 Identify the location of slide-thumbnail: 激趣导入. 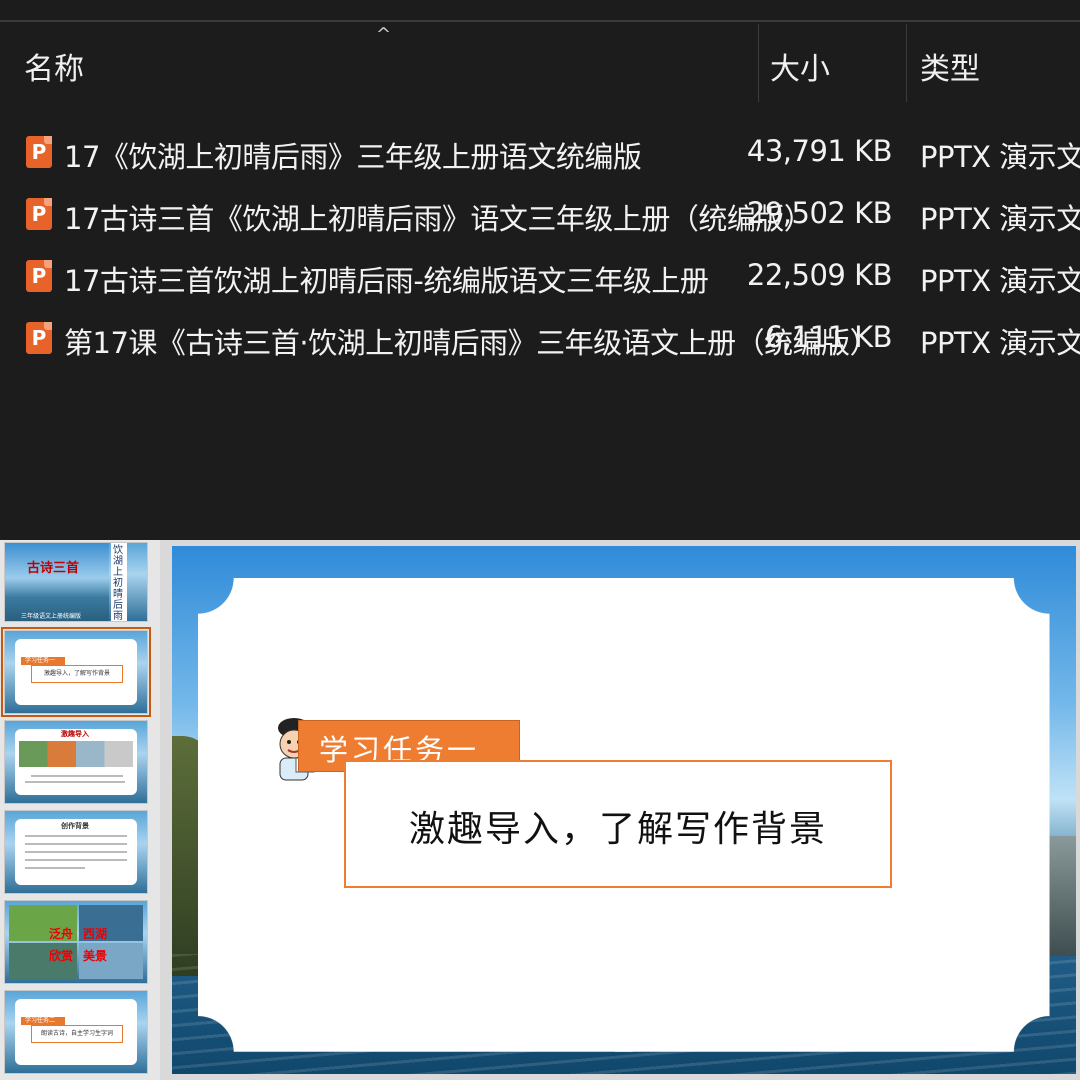
(76, 762).